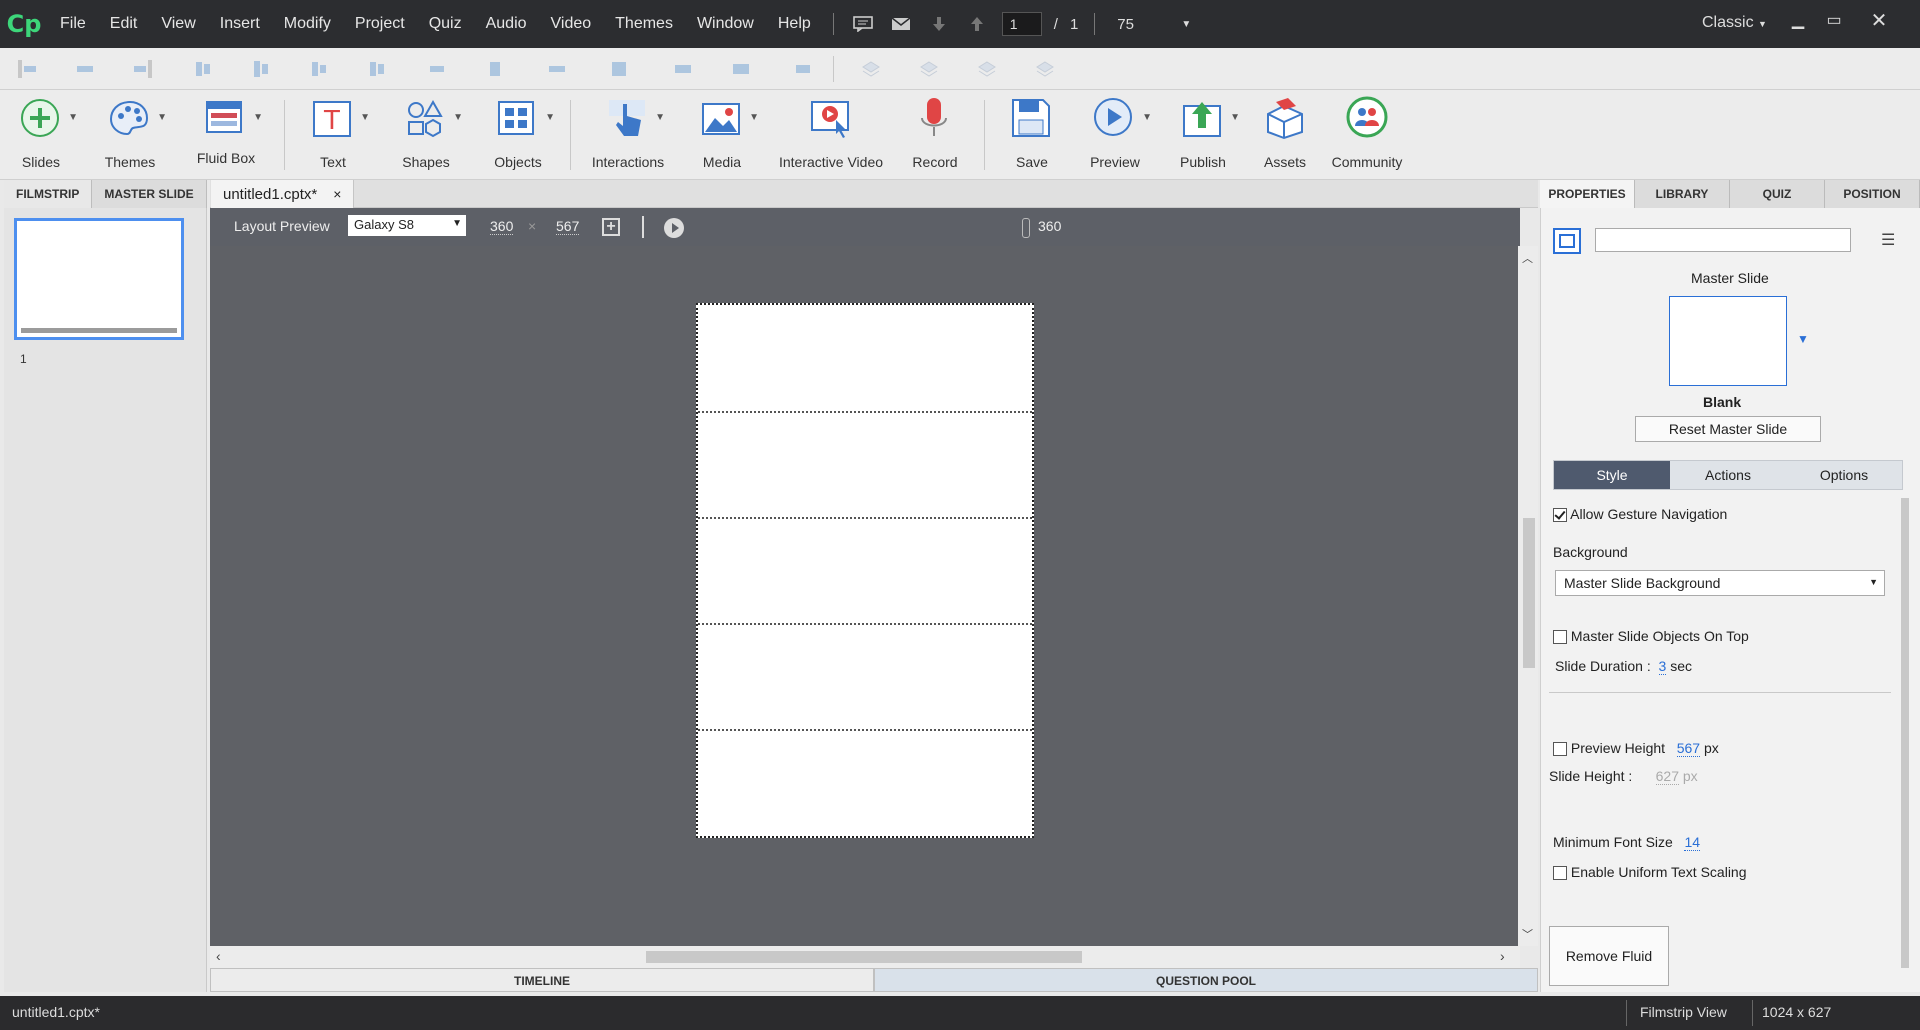  What do you see at coordinates (261, 69) in the screenshot?
I see `align-middle-icon` at bounding box center [261, 69].